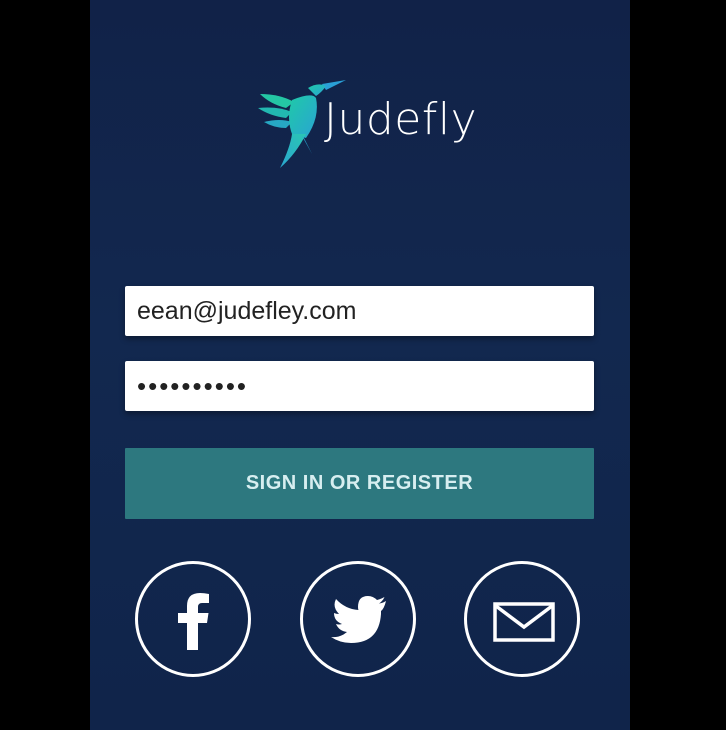  What do you see at coordinates (524, 622) in the screenshot?
I see `envelope-icon` at bounding box center [524, 622].